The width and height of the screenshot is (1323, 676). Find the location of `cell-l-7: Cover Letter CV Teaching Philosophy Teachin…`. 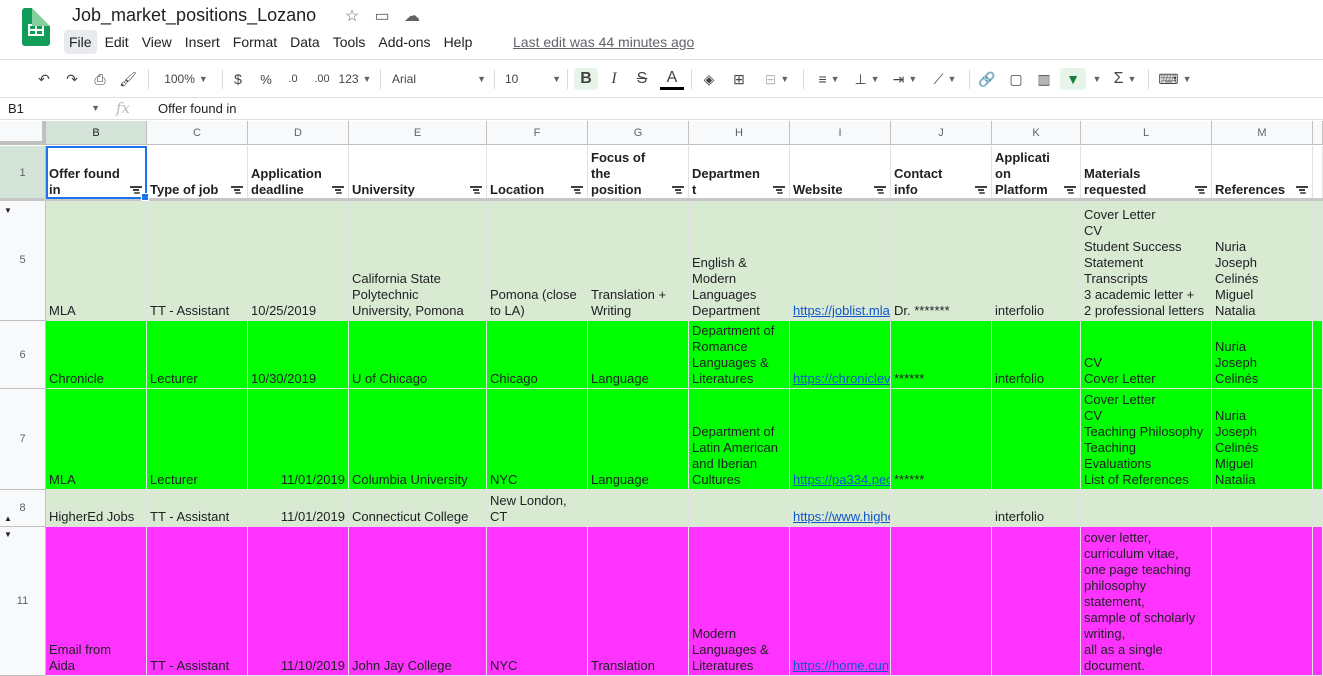

cell-l-7: Cover Letter CV Teaching Philosophy Teachin… is located at coordinates (1146, 439).